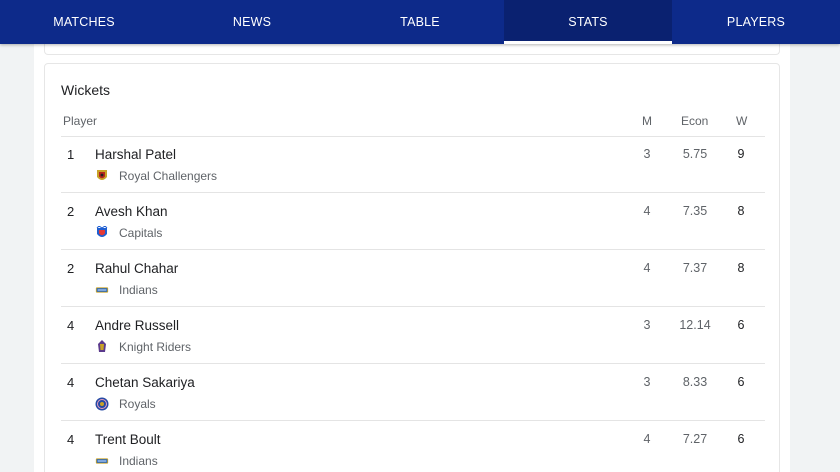 Image resolution: width=840 pixels, height=472 pixels. Describe the element at coordinates (128, 439) in the screenshot. I see `player-name: Trent Boult` at that location.